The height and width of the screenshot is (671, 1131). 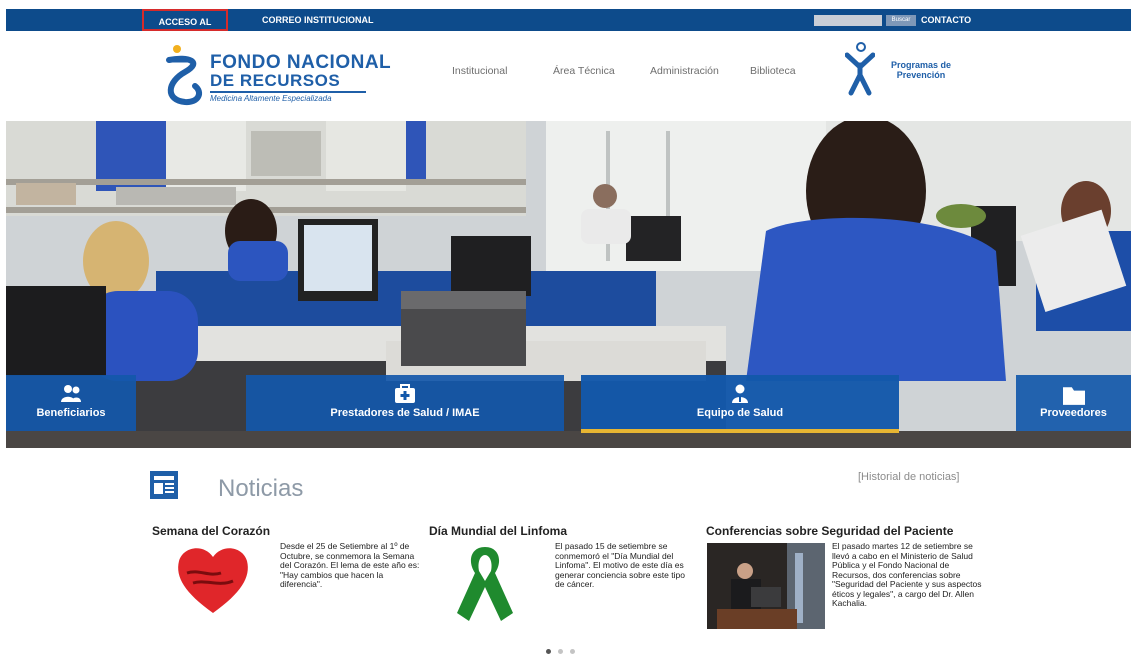 What do you see at coordinates (584, 71) in the screenshot?
I see `nav-area-tecnica: Área Técnica` at bounding box center [584, 71].